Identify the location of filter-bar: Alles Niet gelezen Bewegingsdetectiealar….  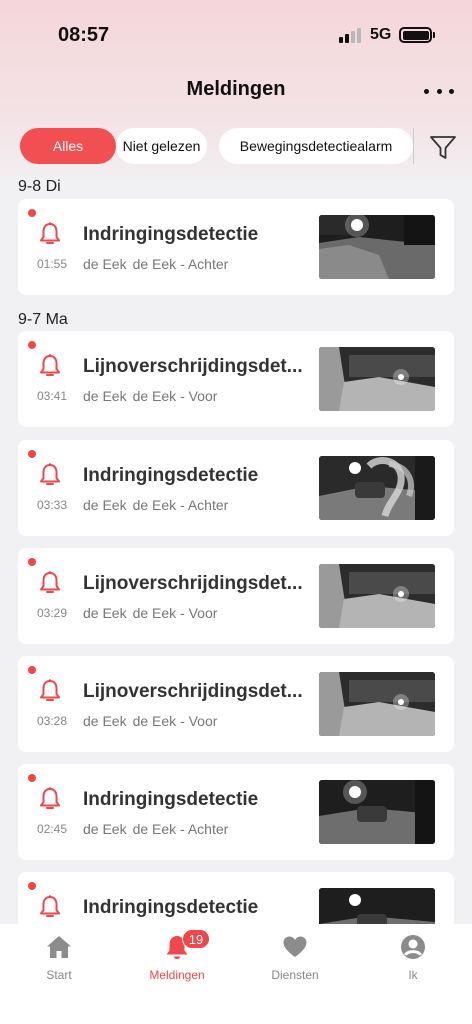
(236, 146).